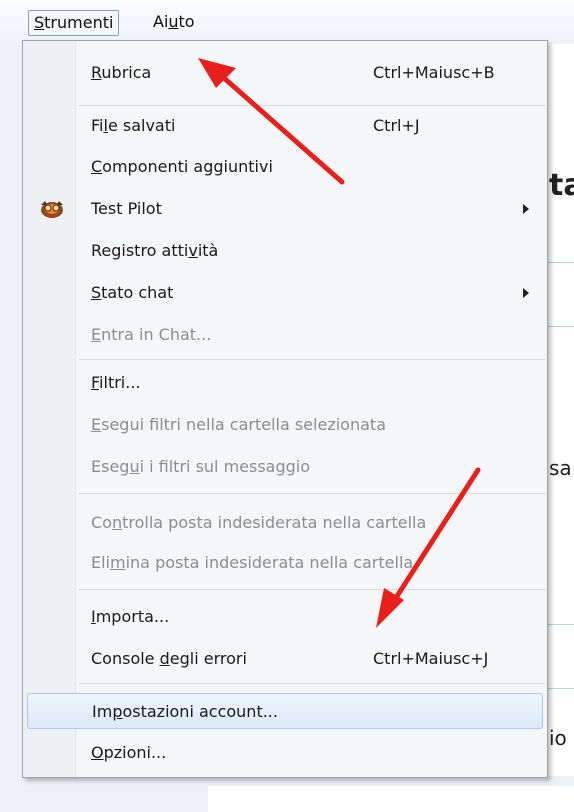  I want to click on menu-item-label: trolla posta indesiderata nella cartella, so click(274, 522).